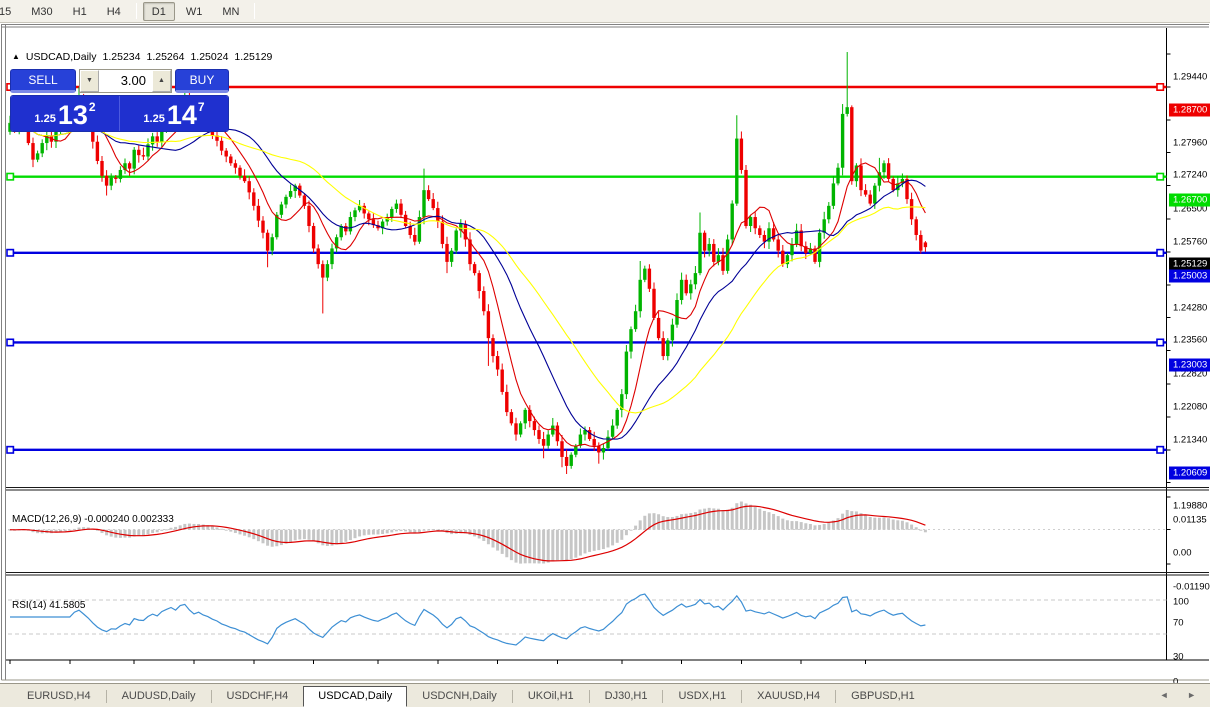 This screenshot has width=1210, height=707. I want to click on one-click-trading-panel: SELL ▼ 3.00 ▲ BUY 1.25 13 2 1.25 14 7, so click(119, 100).